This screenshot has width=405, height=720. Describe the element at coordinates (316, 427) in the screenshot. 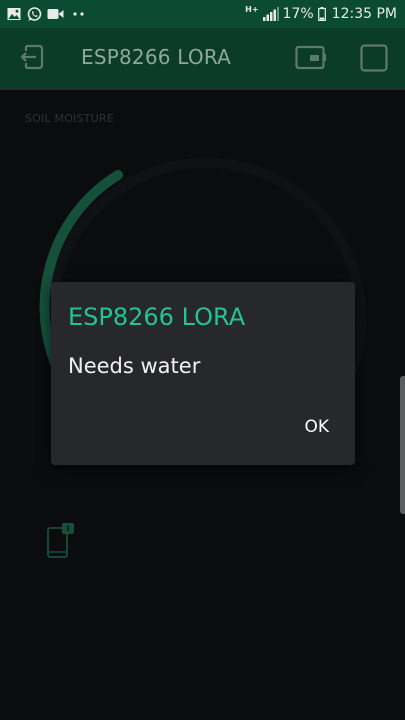

I see `ok-button: OK` at that location.